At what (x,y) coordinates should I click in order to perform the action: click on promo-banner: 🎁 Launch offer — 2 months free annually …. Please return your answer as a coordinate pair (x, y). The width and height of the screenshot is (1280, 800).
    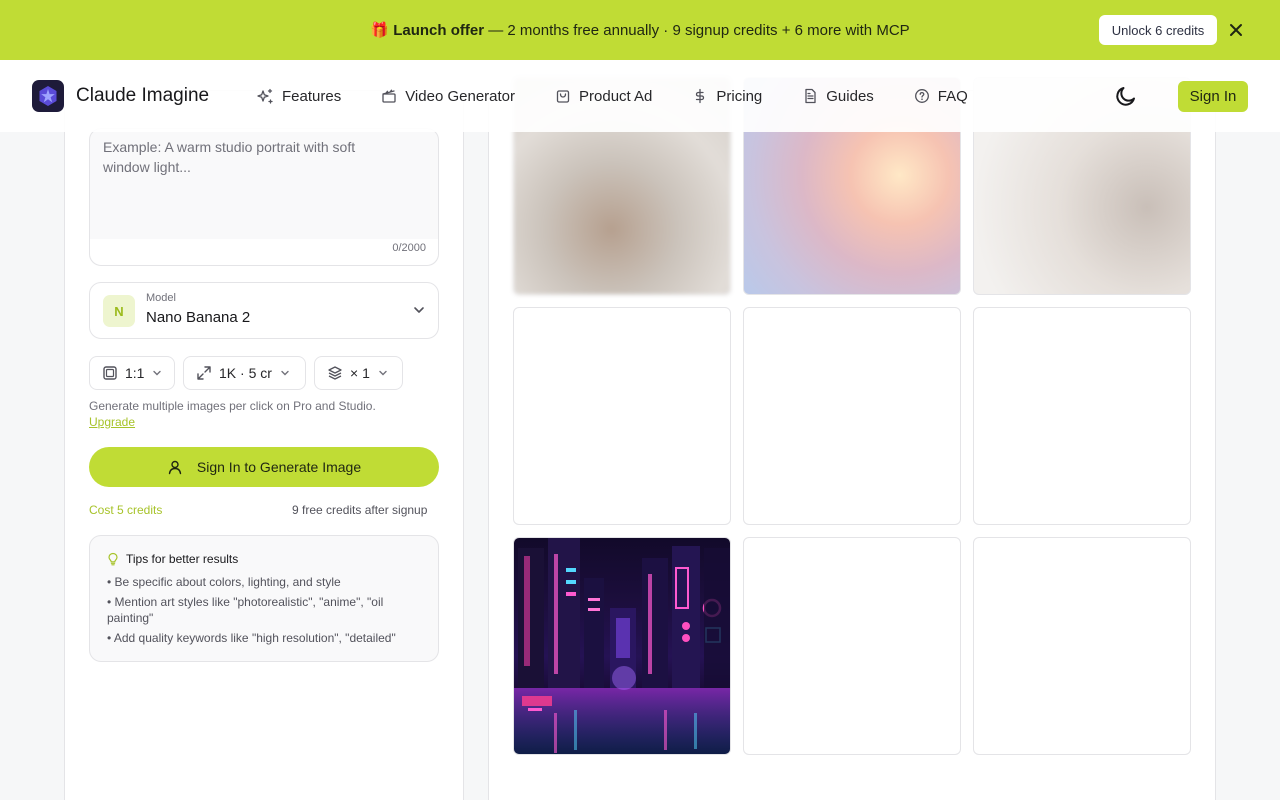
    Looking at the image, I should click on (640, 30).